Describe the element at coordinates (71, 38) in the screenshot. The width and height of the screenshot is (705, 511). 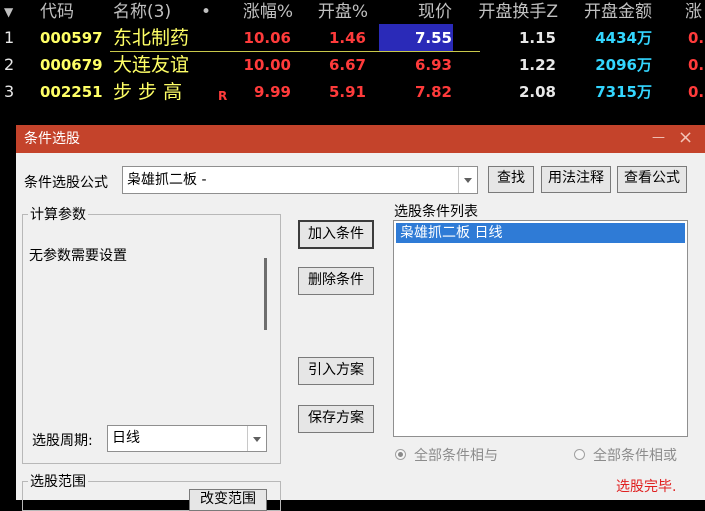
I see `stock-code: 000597` at that location.